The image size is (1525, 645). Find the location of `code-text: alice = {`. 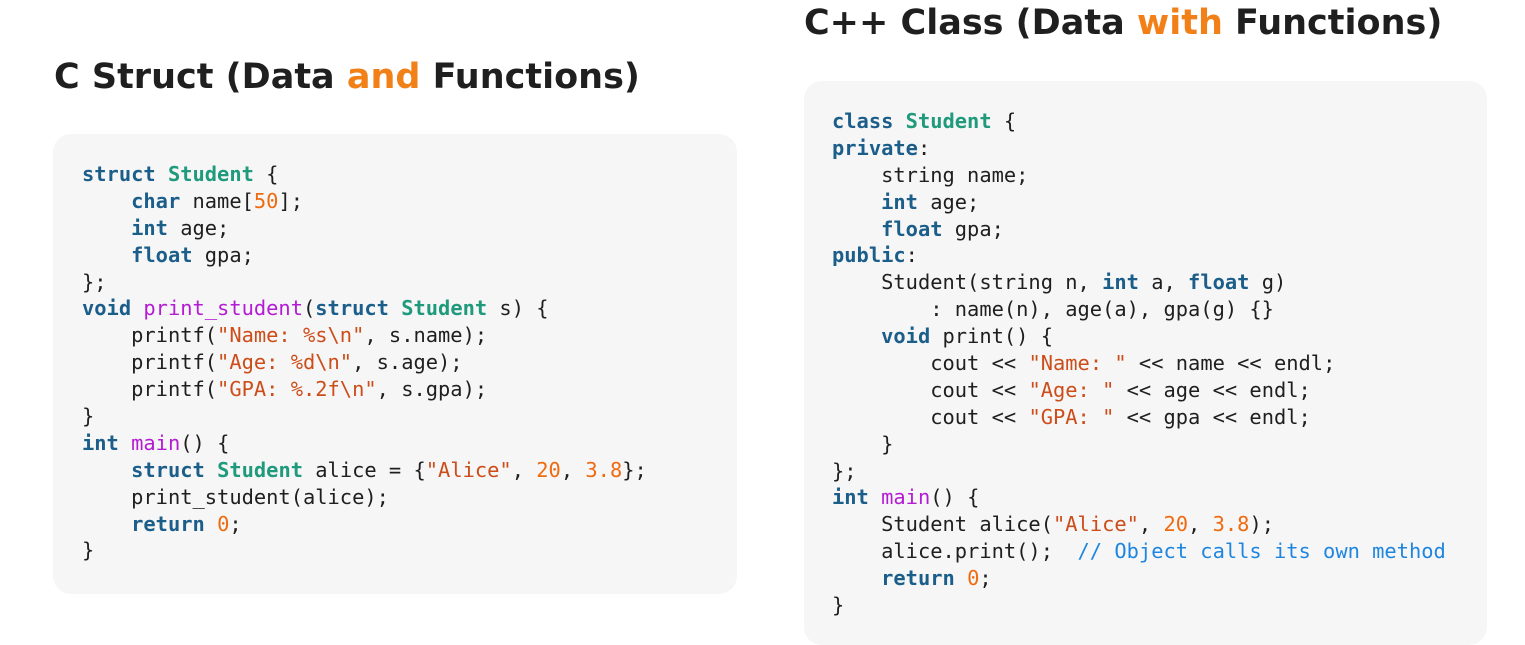

code-text: alice = { is located at coordinates (364, 469).